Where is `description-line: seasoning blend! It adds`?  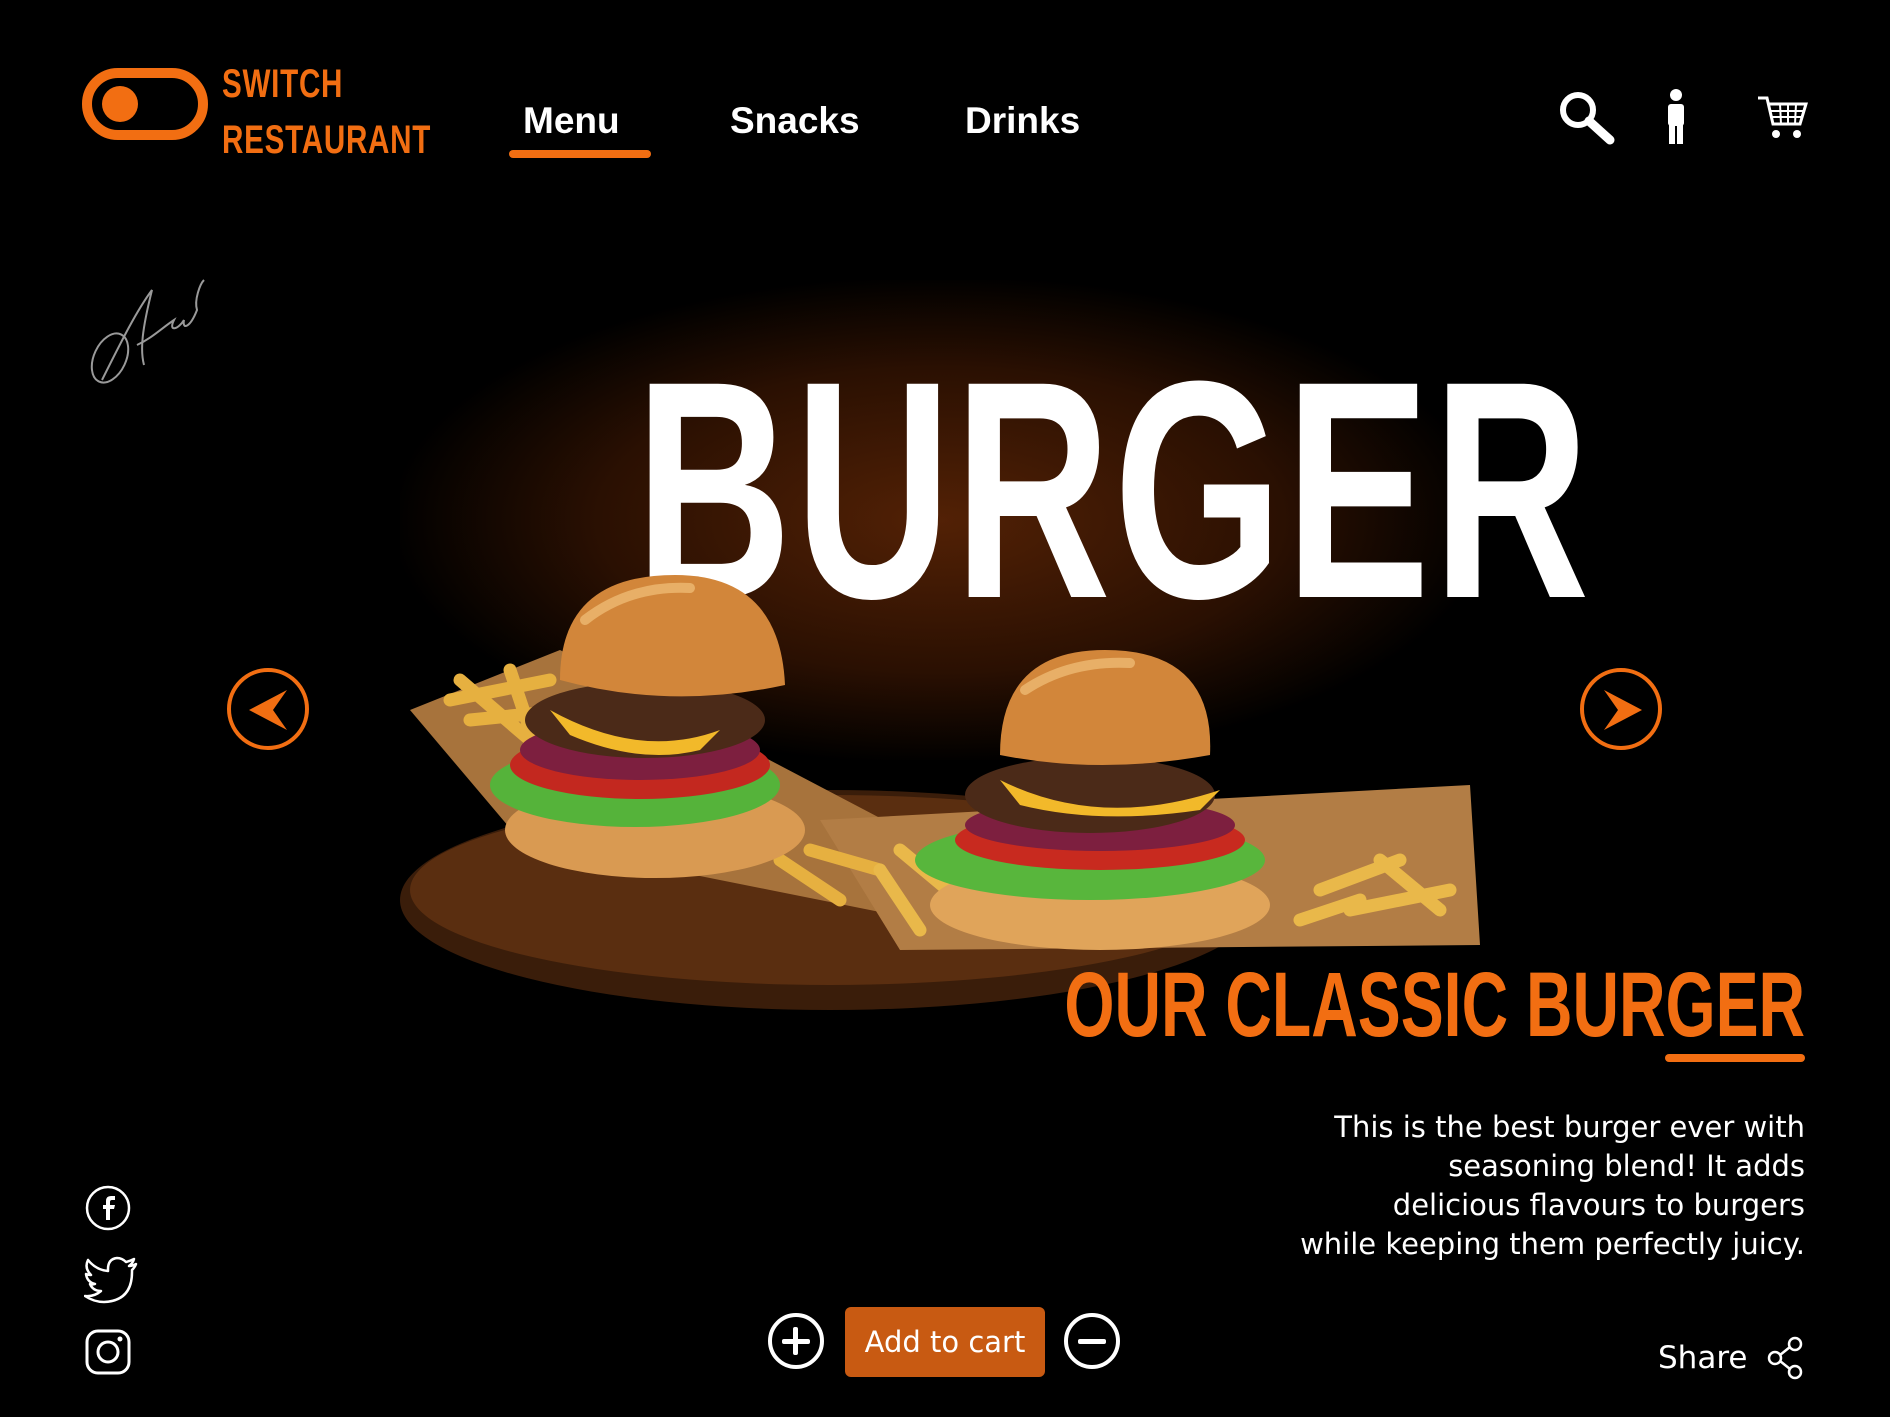 description-line: seasoning blend! It adds is located at coordinates (1626, 1166).